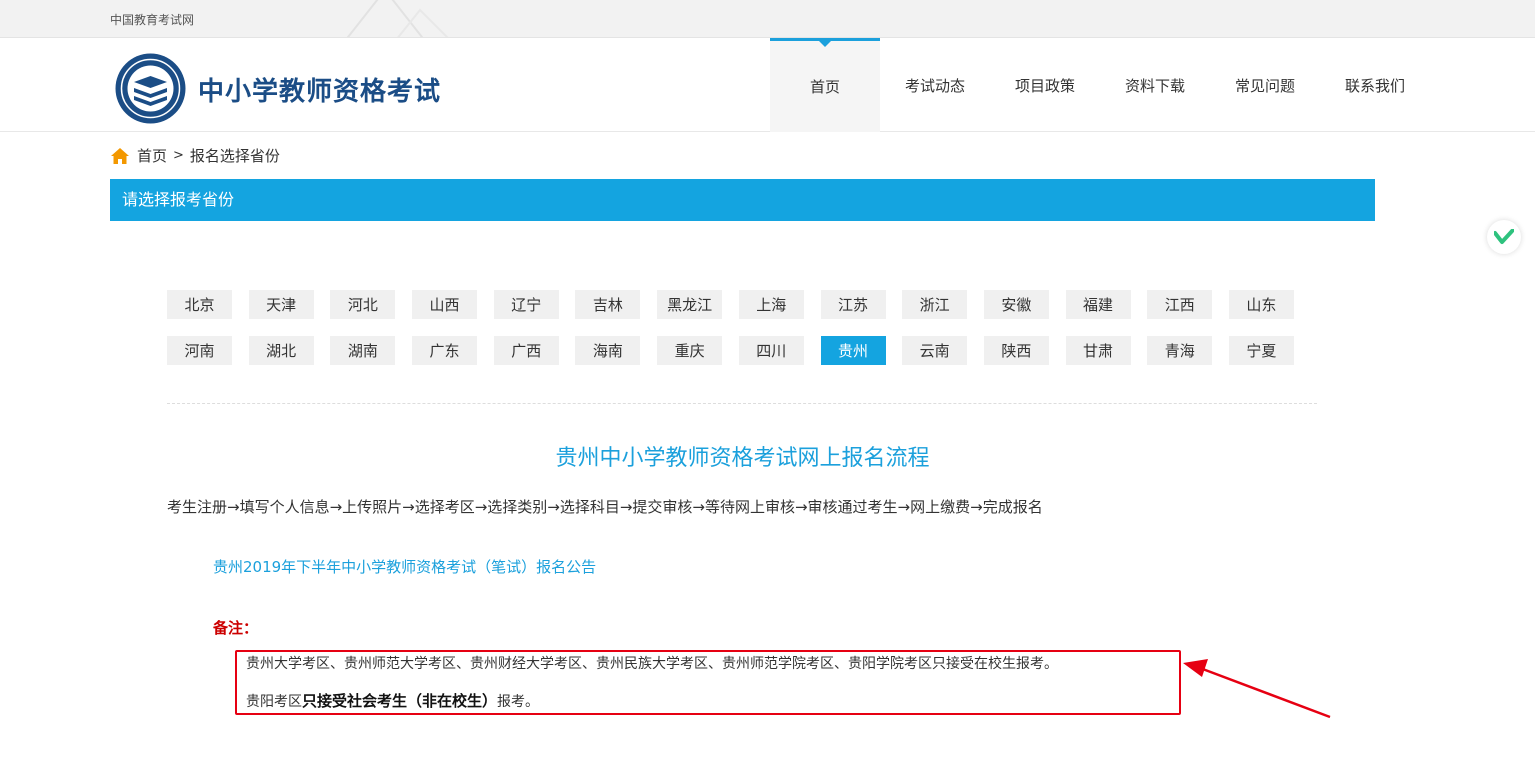  What do you see at coordinates (445, 304) in the screenshot?
I see `province-button: 山西` at bounding box center [445, 304].